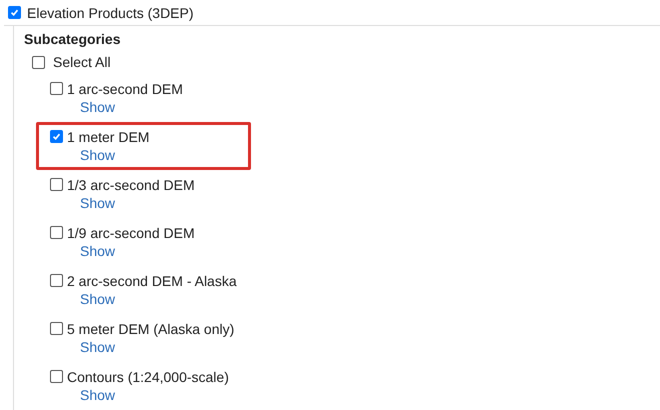  Describe the element at coordinates (73, 39) in the screenshot. I see `section-heading: Subcategories` at that location.